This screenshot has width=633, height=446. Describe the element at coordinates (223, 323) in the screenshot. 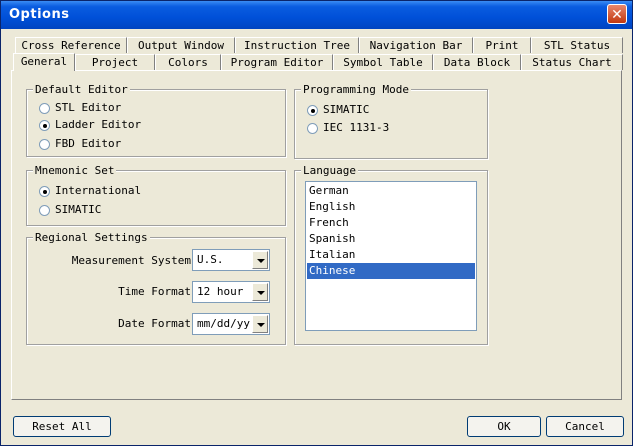

I see `date-format-value: mm/dd/yy` at that location.